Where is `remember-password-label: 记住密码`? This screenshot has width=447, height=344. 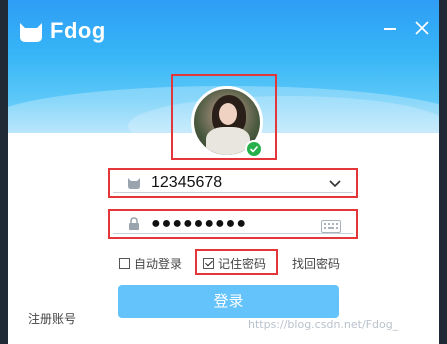
remember-password-label: 记住密码 is located at coordinates (242, 264).